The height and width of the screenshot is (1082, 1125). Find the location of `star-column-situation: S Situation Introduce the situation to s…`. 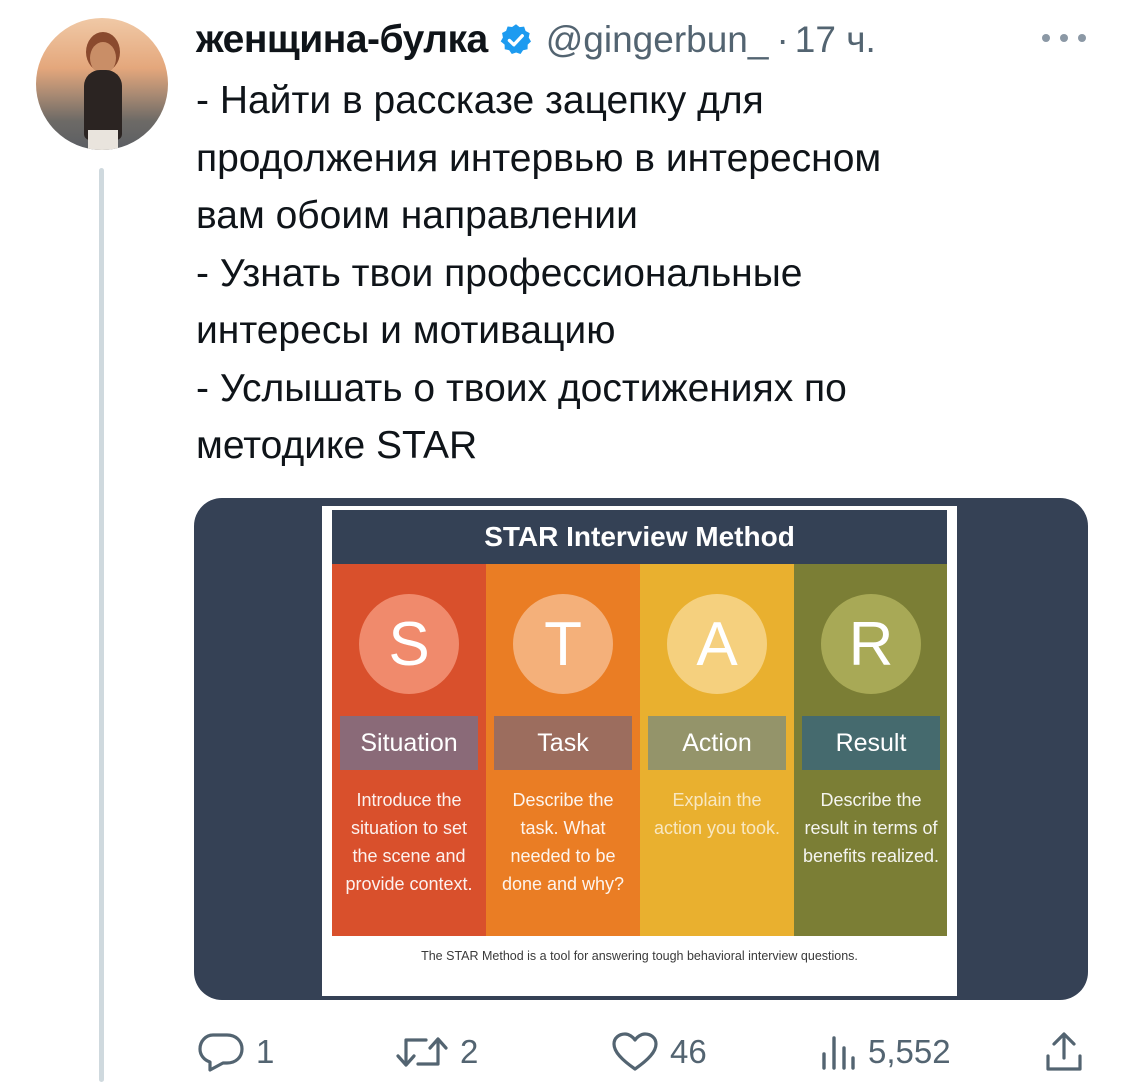

star-column-situation: S Situation Introduce the situation to s… is located at coordinates (409, 750).